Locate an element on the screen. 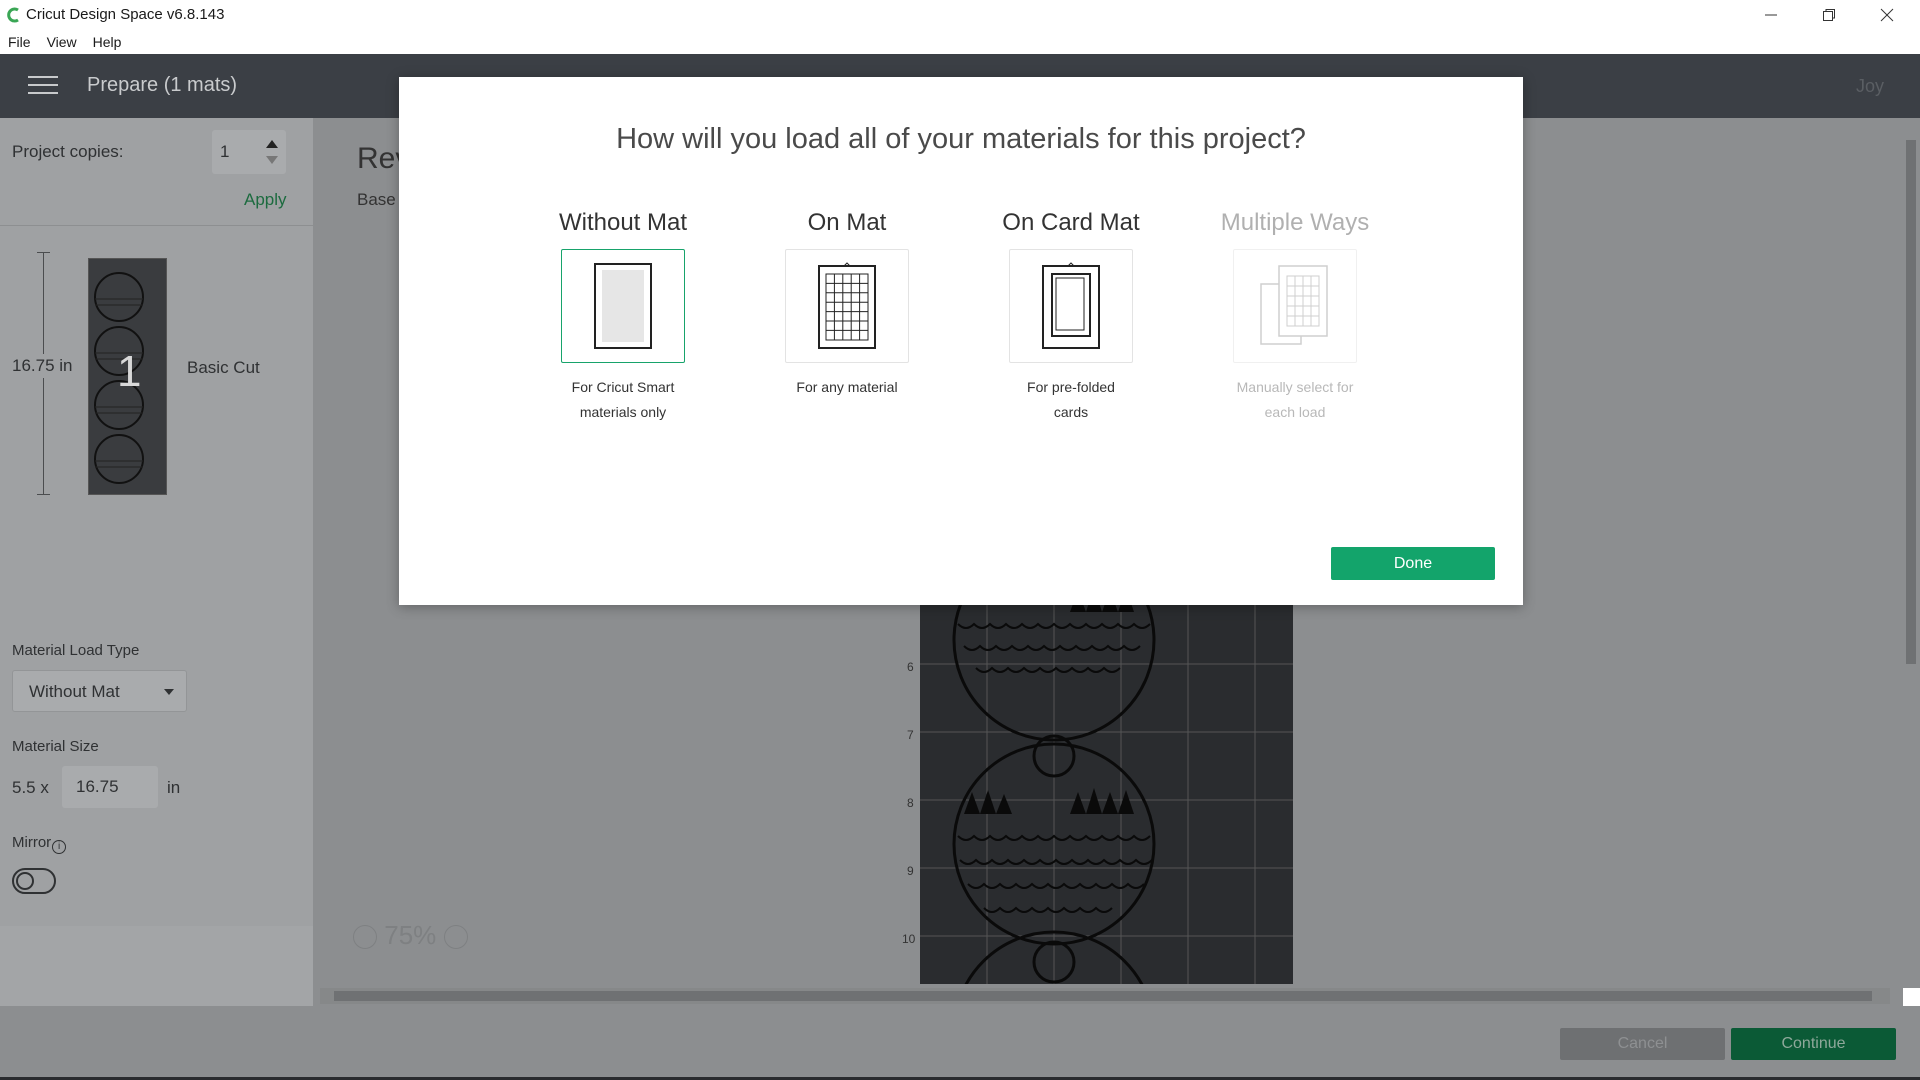 This screenshot has height=1080, width=1920. hamburger-menu-icon is located at coordinates (43, 87).